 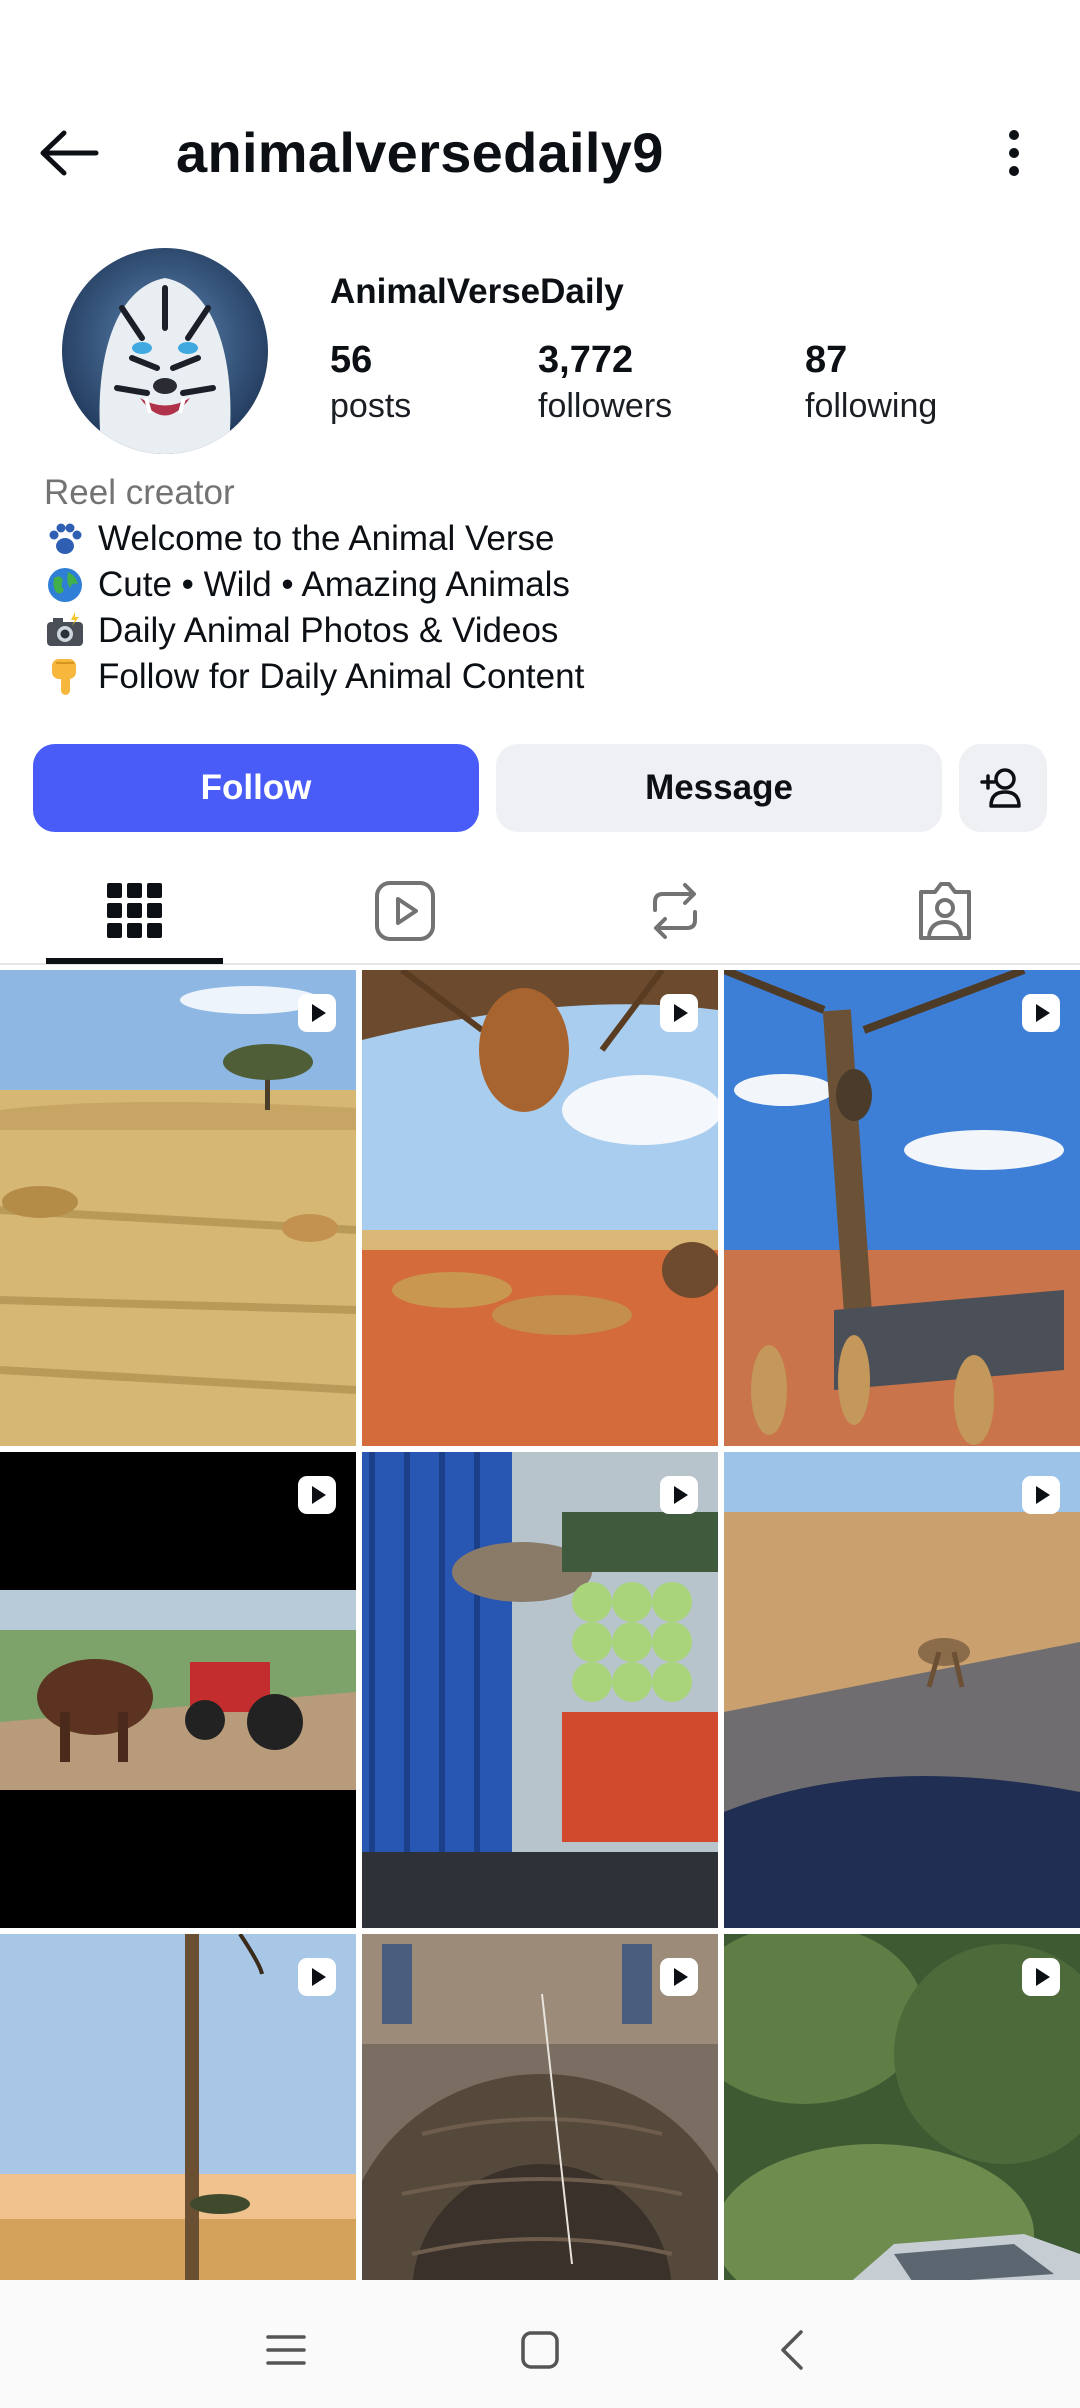 I want to click on tagged-person-icon, so click(x=945, y=911).